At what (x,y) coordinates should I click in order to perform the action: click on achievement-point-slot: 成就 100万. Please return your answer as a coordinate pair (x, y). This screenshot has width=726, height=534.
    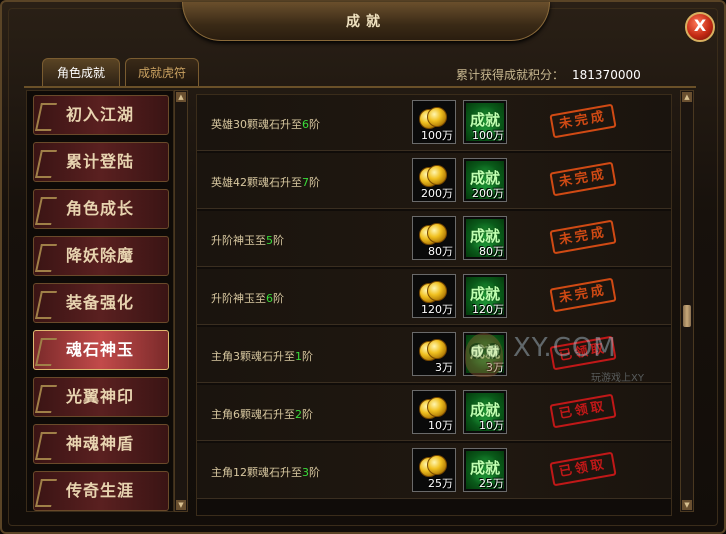
    Looking at the image, I should click on (485, 122).